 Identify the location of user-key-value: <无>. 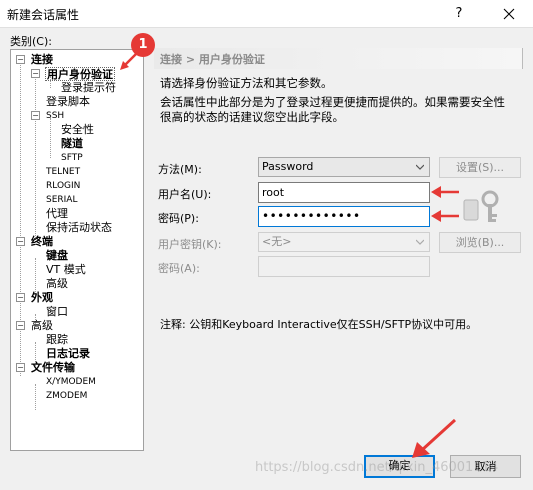
(277, 241).